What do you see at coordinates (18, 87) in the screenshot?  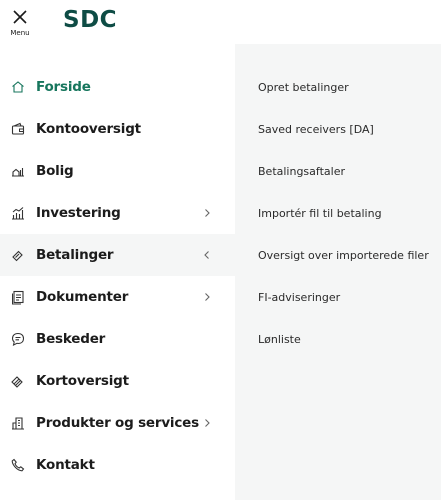 I see `home-icon` at bounding box center [18, 87].